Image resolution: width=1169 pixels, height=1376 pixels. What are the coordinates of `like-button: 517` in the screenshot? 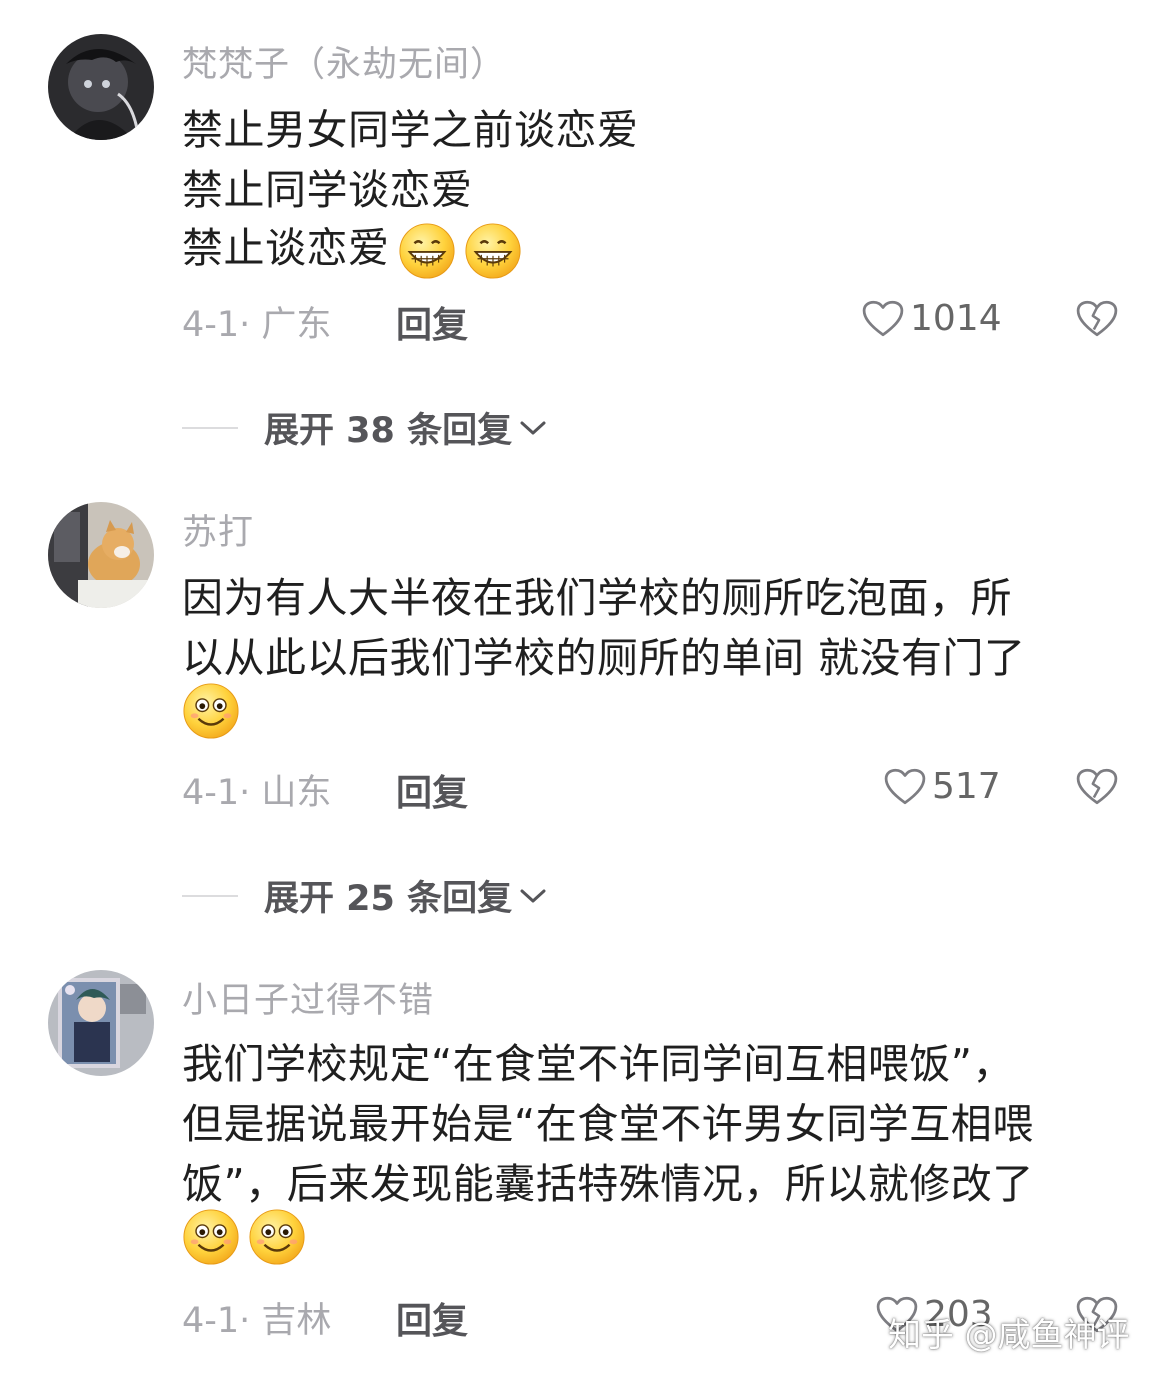 It's located at (942, 786).